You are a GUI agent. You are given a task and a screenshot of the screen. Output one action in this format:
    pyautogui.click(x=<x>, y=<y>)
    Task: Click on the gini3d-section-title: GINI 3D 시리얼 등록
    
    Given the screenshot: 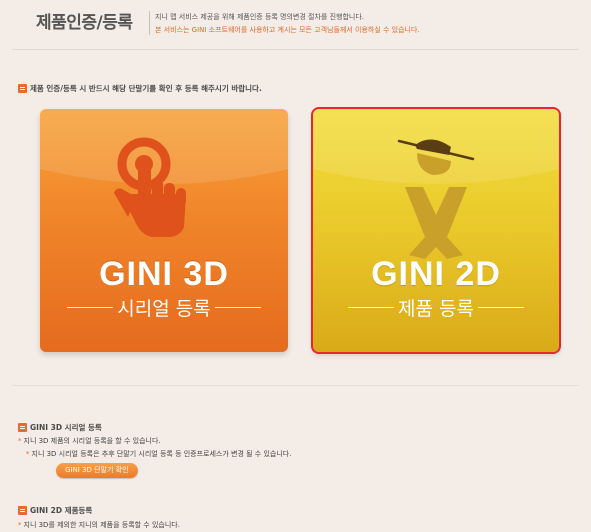 What is the action you would take?
    pyautogui.click(x=66, y=427)
    